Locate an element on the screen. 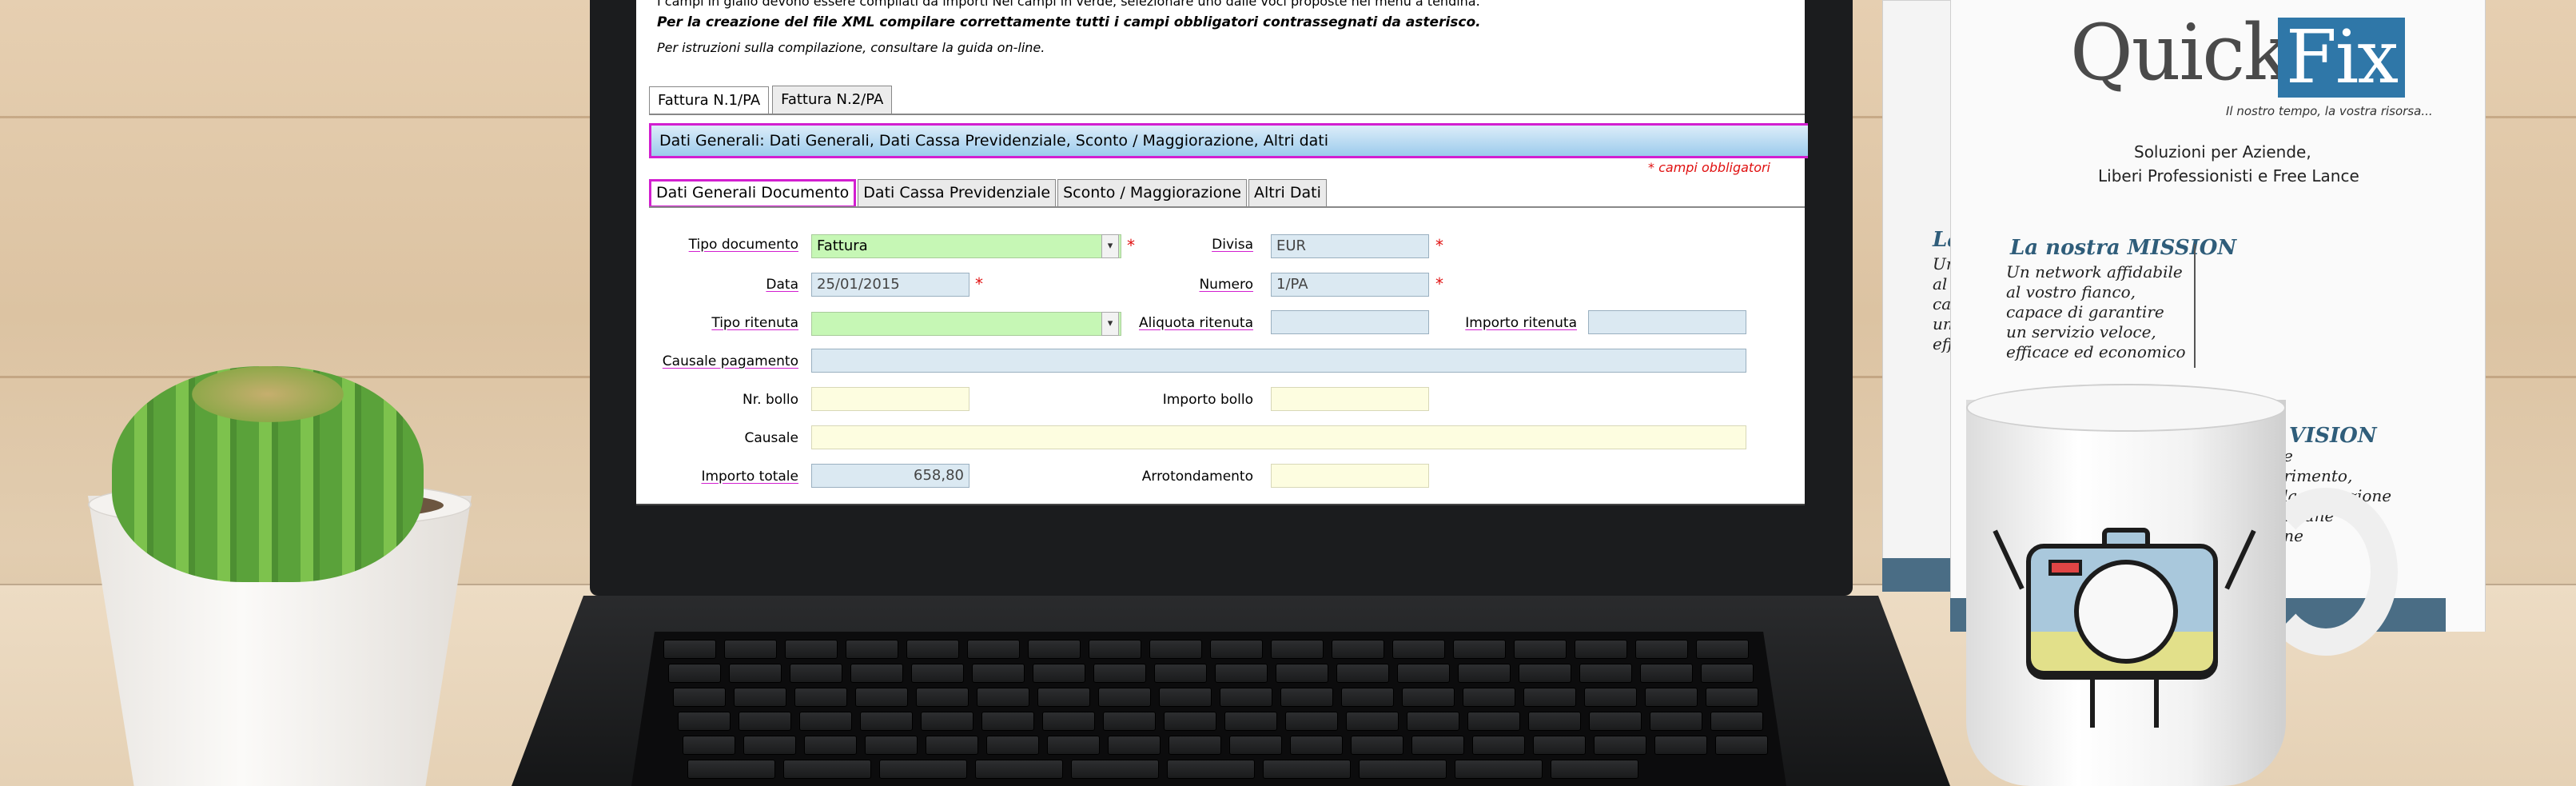 Image resolution: width=2576 pixels, height=786 pixels. tab-fattura-1: Fattura N.1/PA is located at coordinates (709, 100).